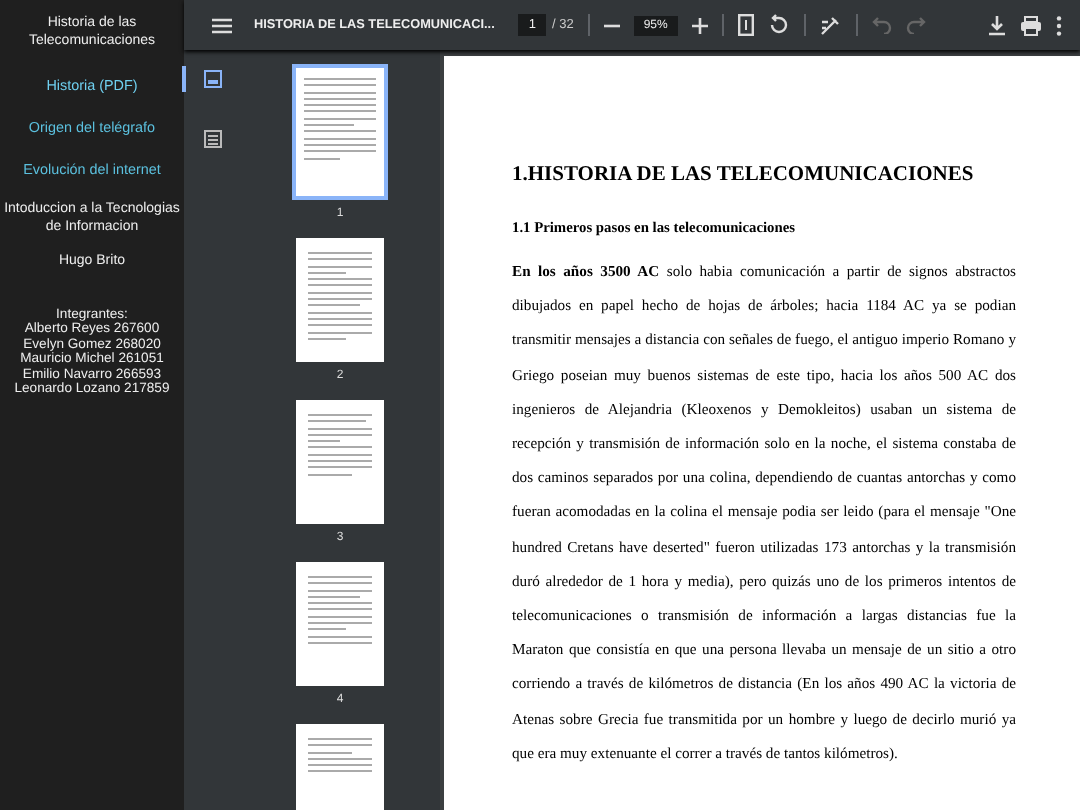 This screenshot has height=810, width=1080. What do you see at coordinates (745, 25) in the screenshot?
I see `fit-page-icon` at bounding box center [745, 25].